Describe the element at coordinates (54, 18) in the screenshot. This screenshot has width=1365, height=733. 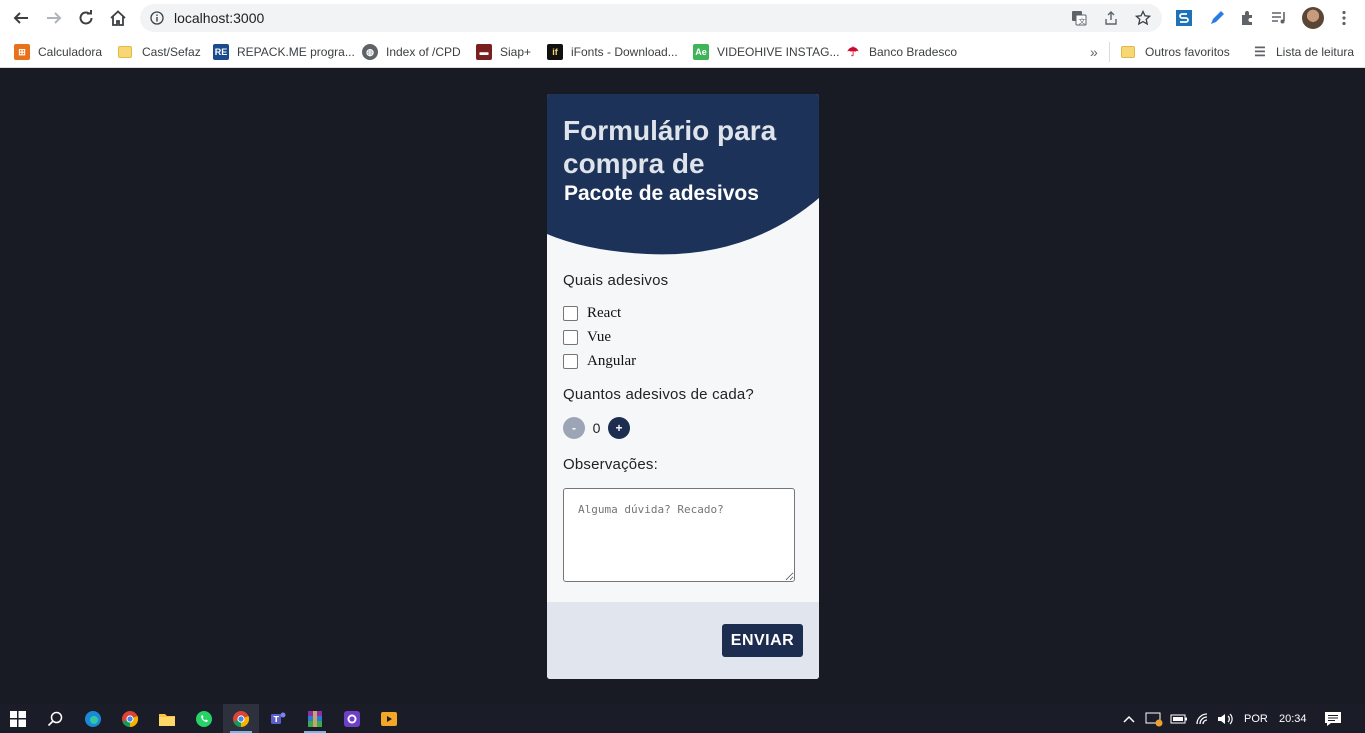
I see `forward-icon` at that location.